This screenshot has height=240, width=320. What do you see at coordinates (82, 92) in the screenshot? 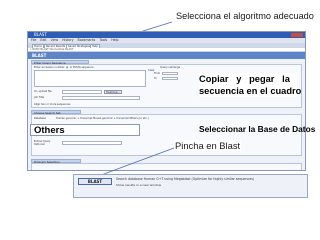
I see `upload-file-input` at bounding box center [82, 92].